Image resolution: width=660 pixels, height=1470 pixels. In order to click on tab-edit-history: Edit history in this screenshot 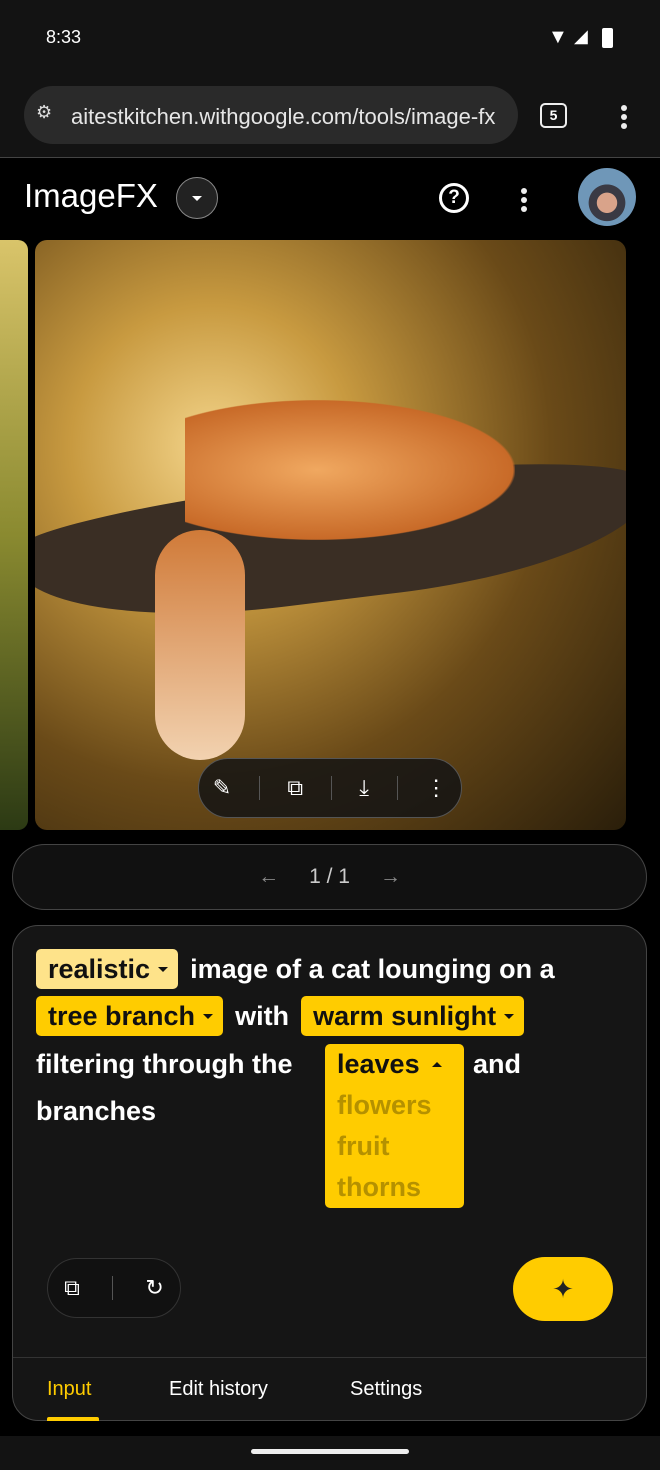, I will do `click(218, 1389)`.